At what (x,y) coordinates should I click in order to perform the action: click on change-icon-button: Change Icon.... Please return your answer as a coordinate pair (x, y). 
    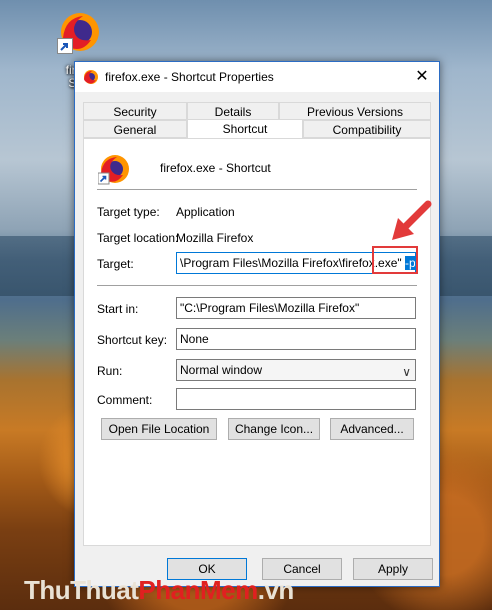
    Looking at the image, I should click on (274, 429).